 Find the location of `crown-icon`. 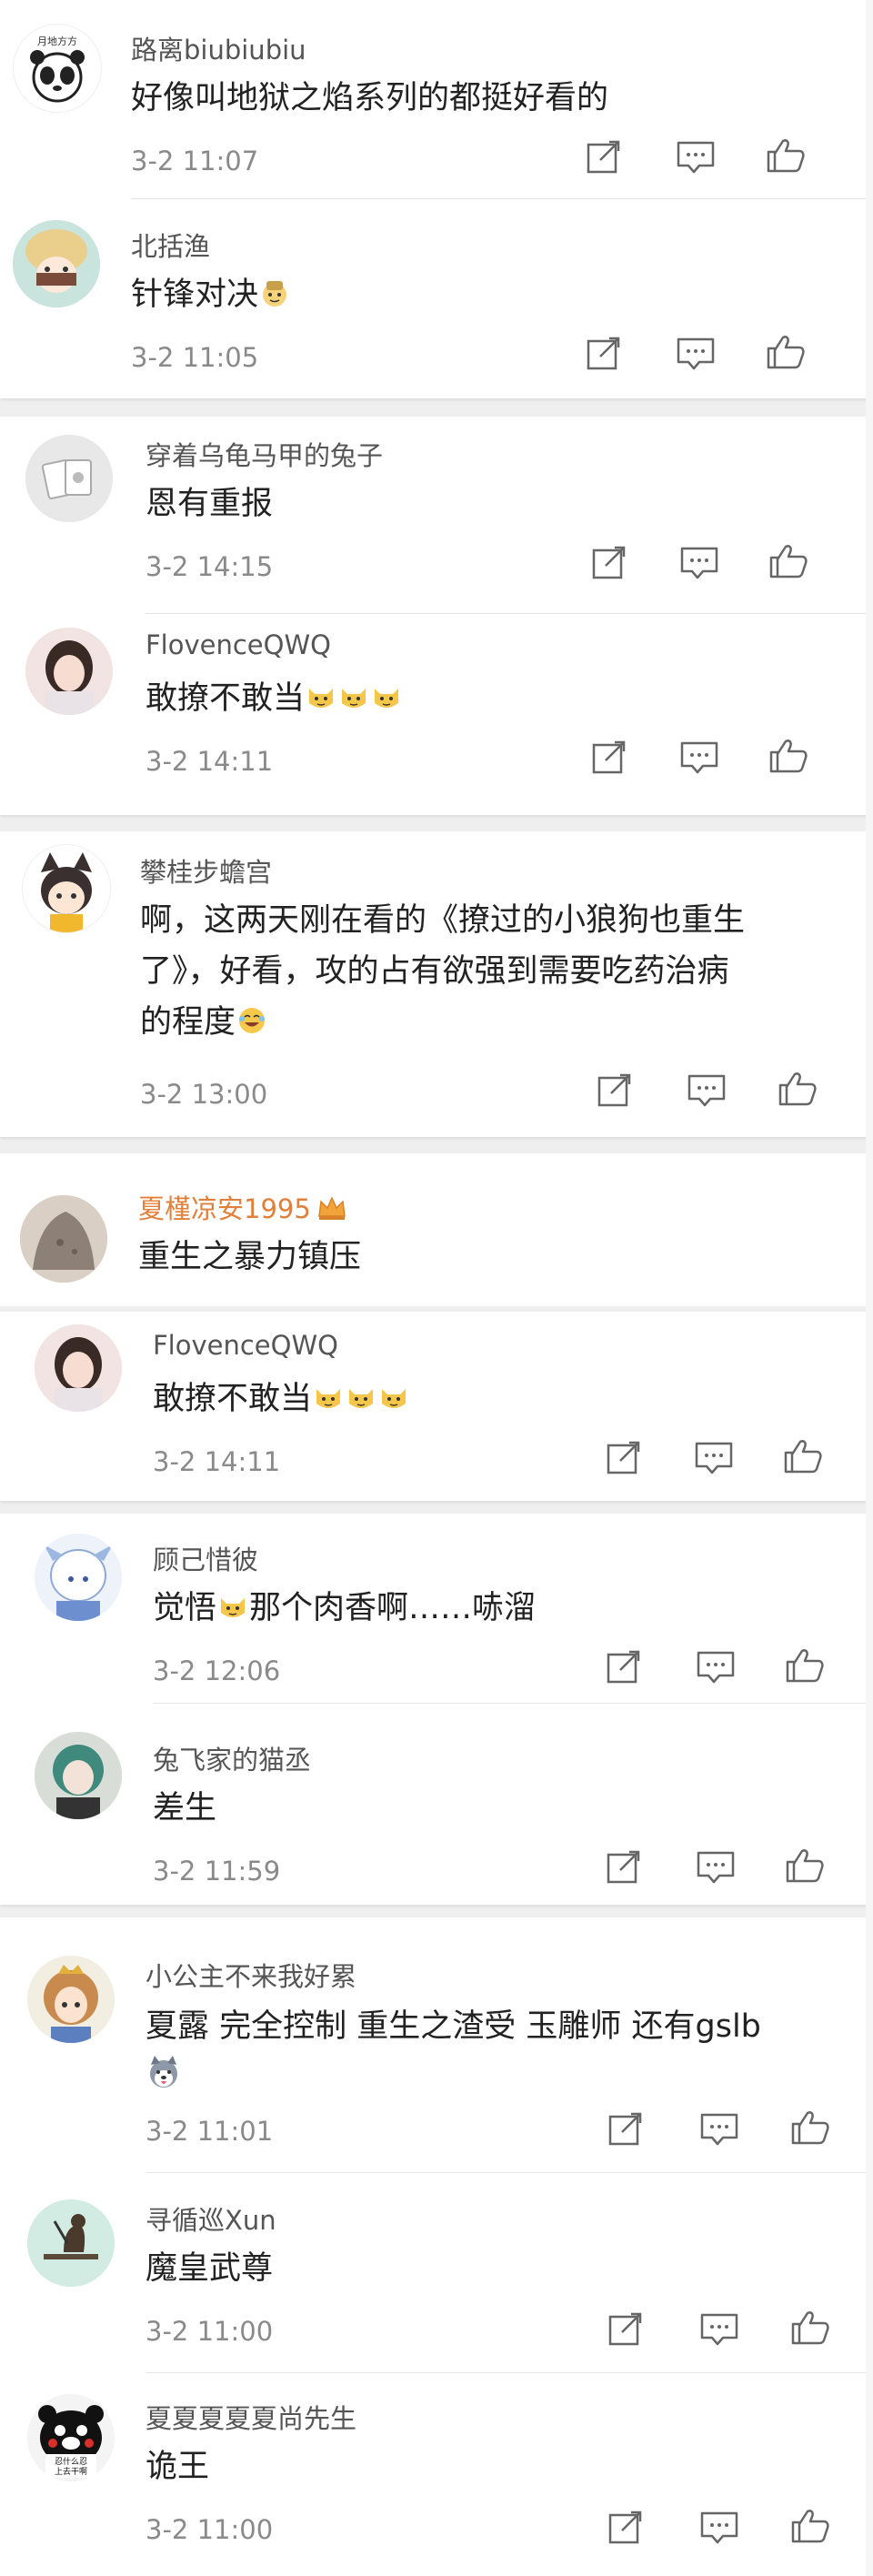

crown-icon is located at coordinates (331, 1208).